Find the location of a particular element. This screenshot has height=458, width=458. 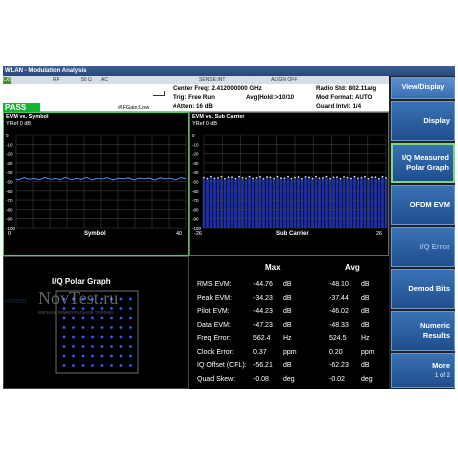

impedance-status: 50 Ω is located at coordinates (86, 80).